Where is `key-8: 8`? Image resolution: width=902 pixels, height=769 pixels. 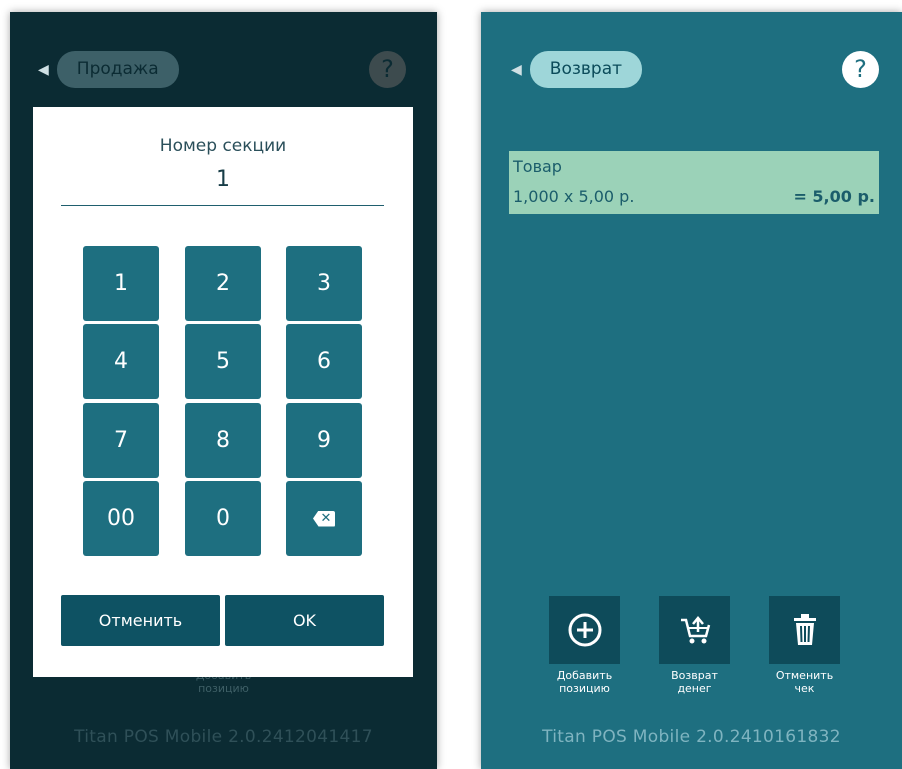
key-8: 8 is located at coordinates (223, 440).